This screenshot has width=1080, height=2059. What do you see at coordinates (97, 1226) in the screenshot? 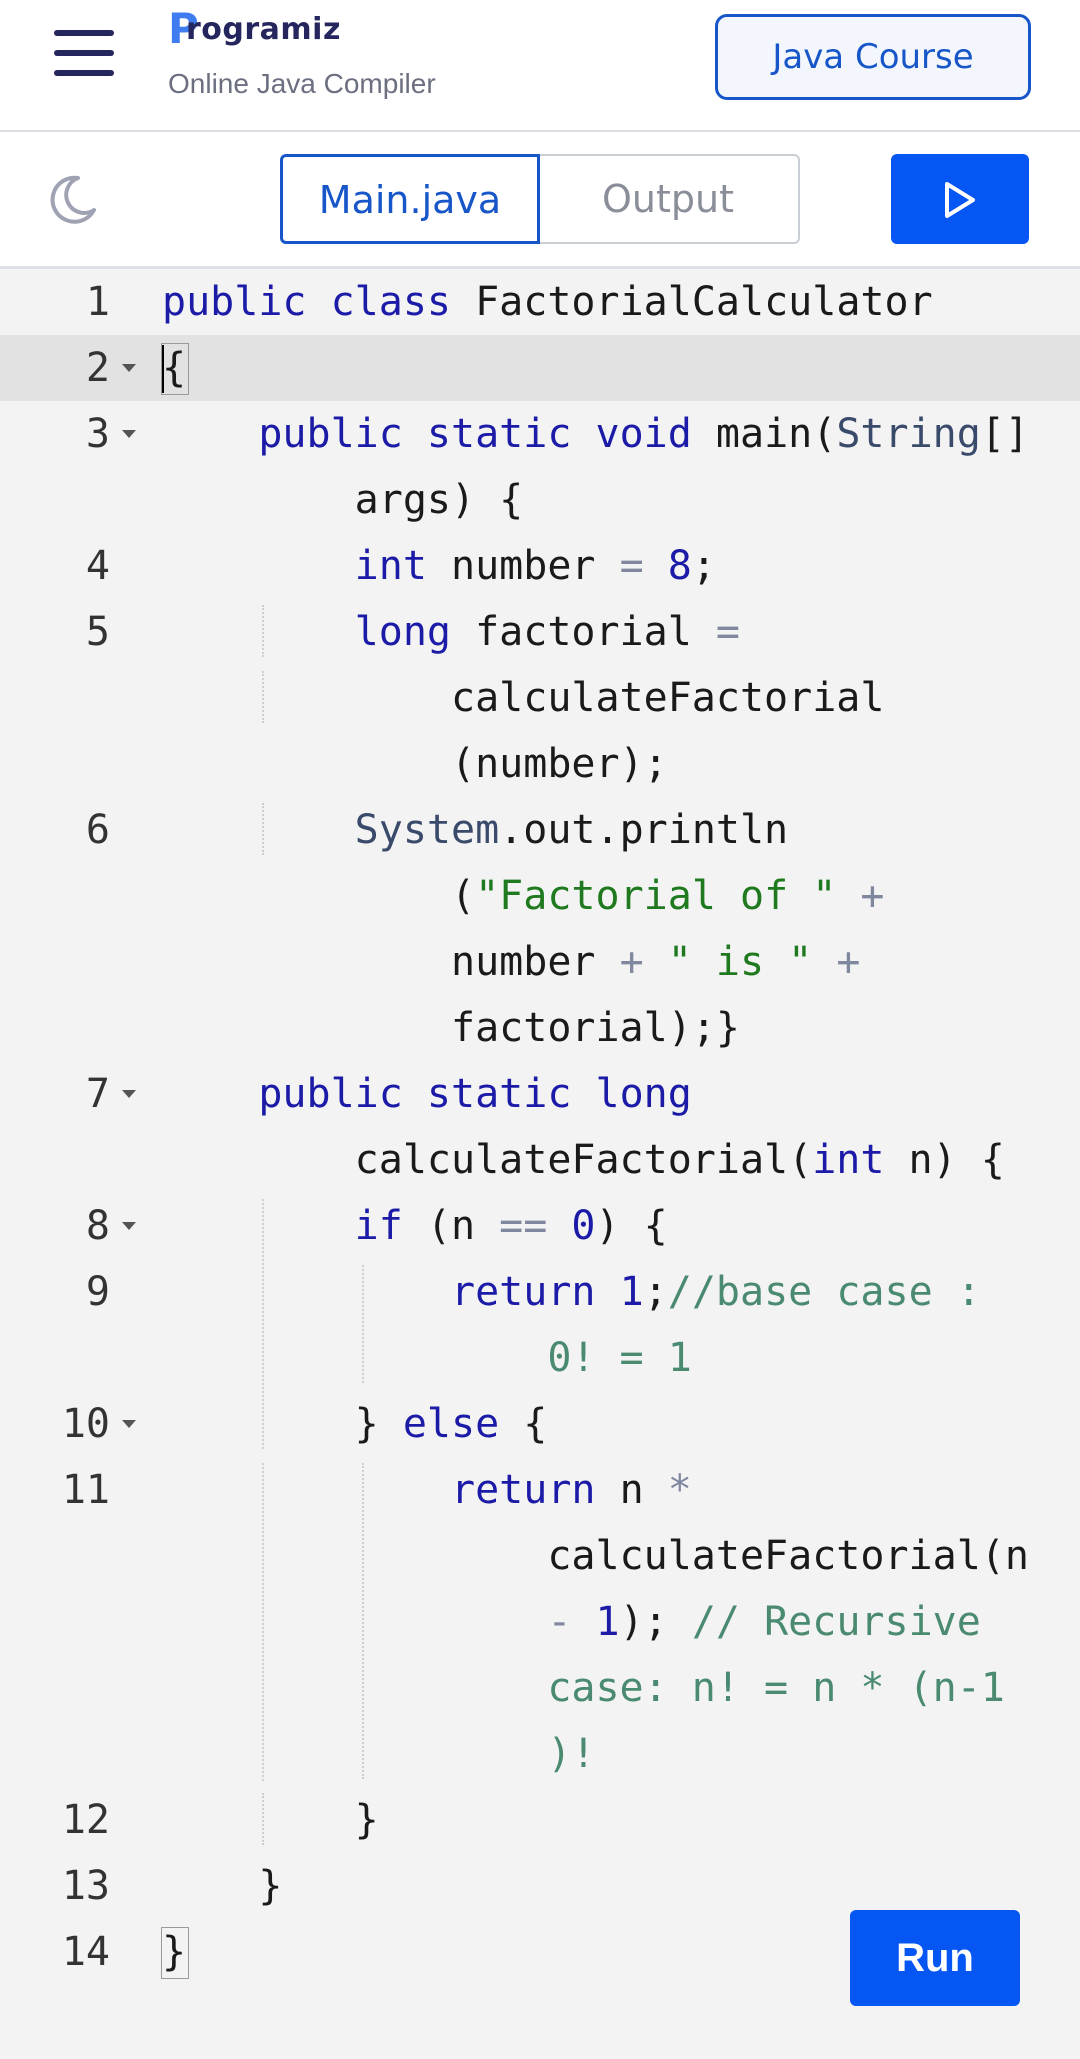
I see `line-number: 8` at bounding box center [97, 1226].